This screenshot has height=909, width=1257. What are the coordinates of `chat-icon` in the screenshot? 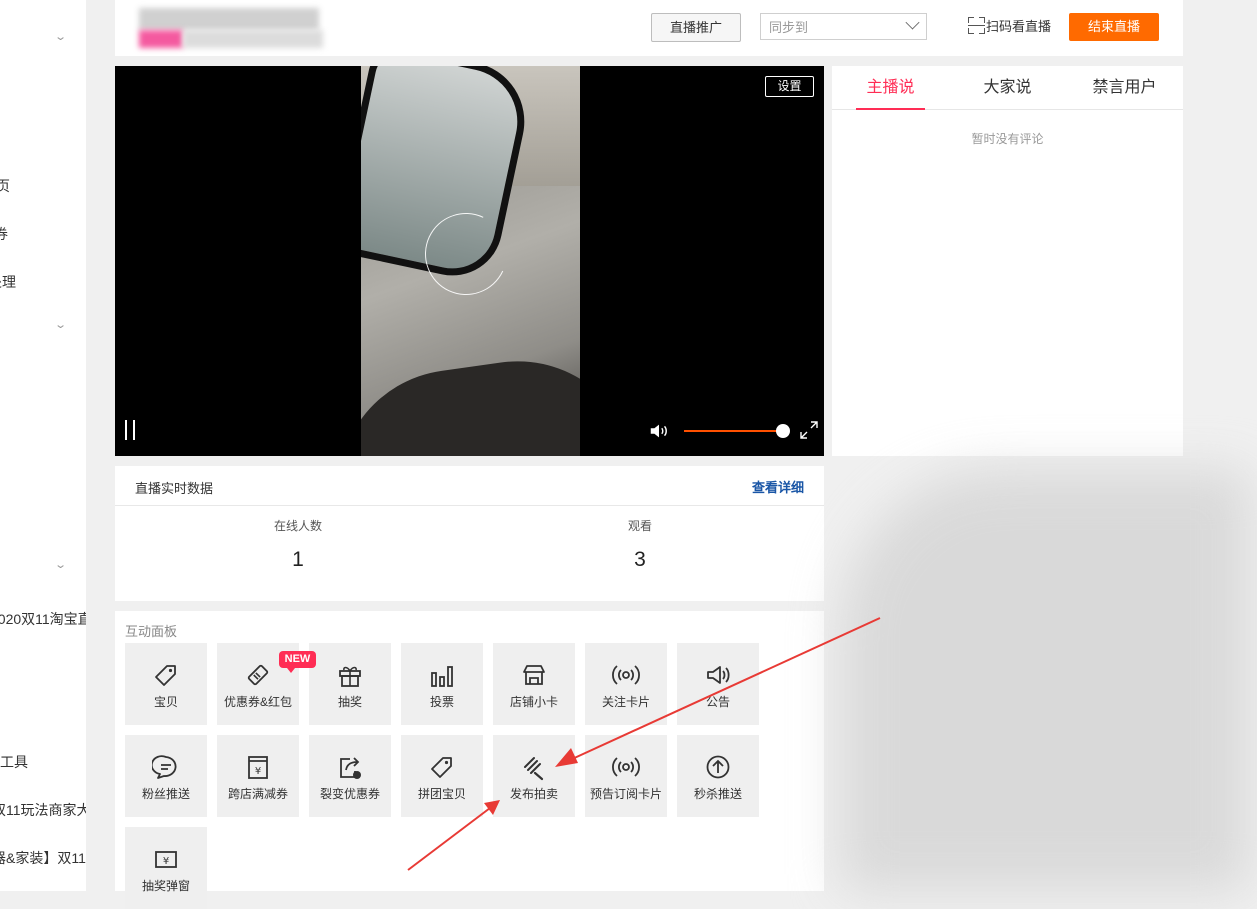 It's located at (164, 767).